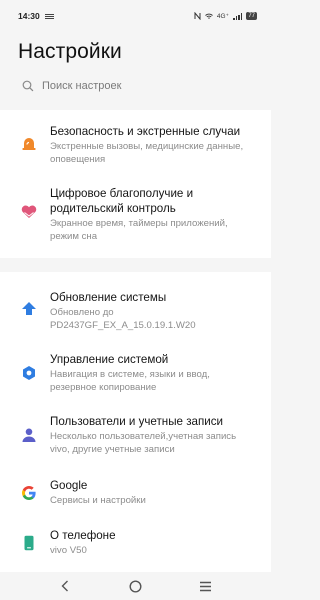  Describe the element at coordinates (29, 543) in the screenshot. I see `phone-icon` at that location.